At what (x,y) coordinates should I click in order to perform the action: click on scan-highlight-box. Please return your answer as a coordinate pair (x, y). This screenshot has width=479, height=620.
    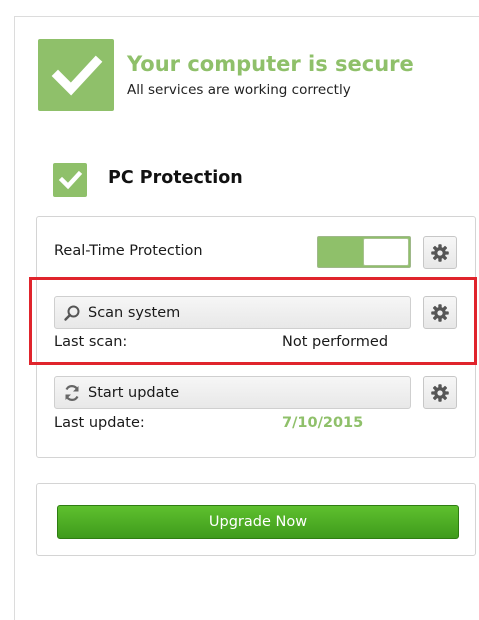
    Looking at the image, I should click on (253, 321).